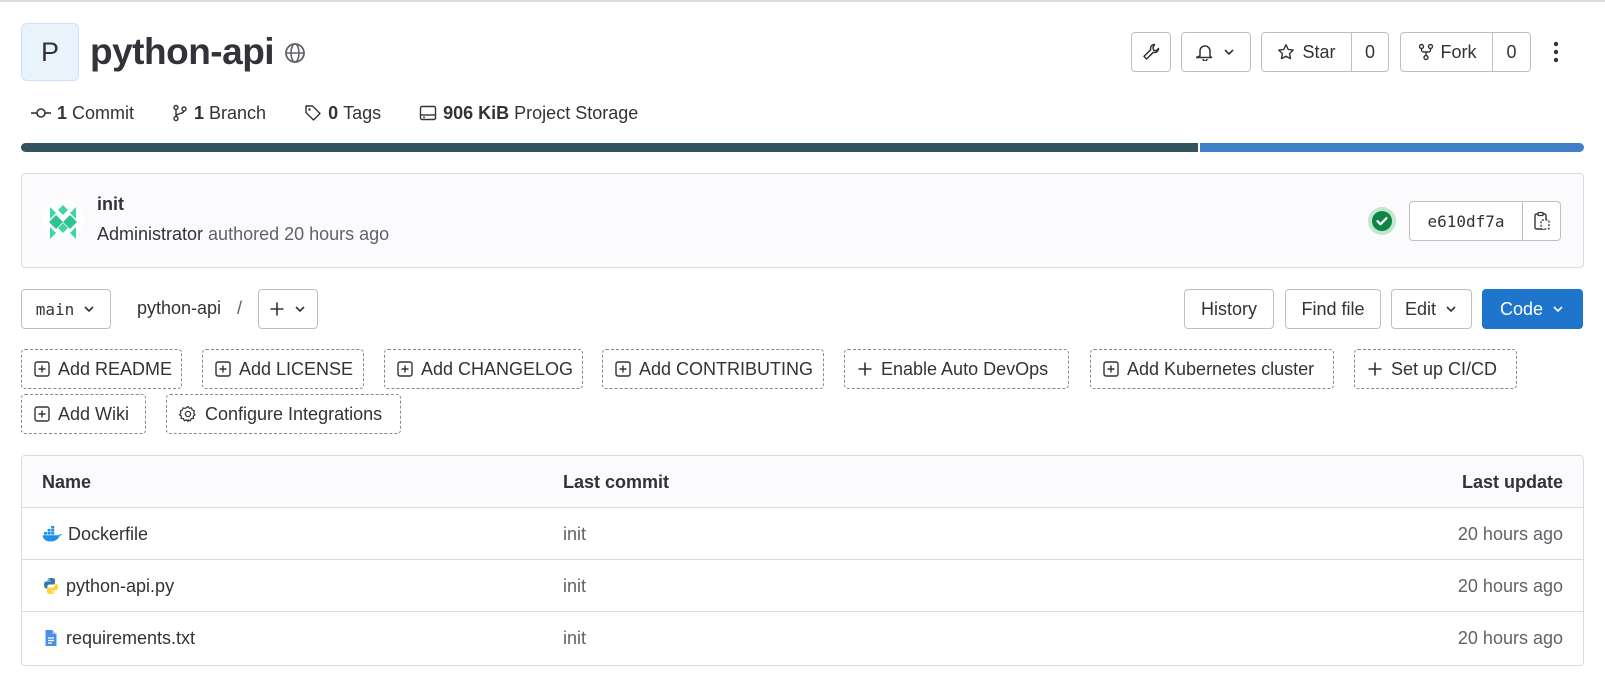  What do you see at coordinates (52, 534) in the screenshot?
I see `docker-icon` at bounding box center [52, 534].